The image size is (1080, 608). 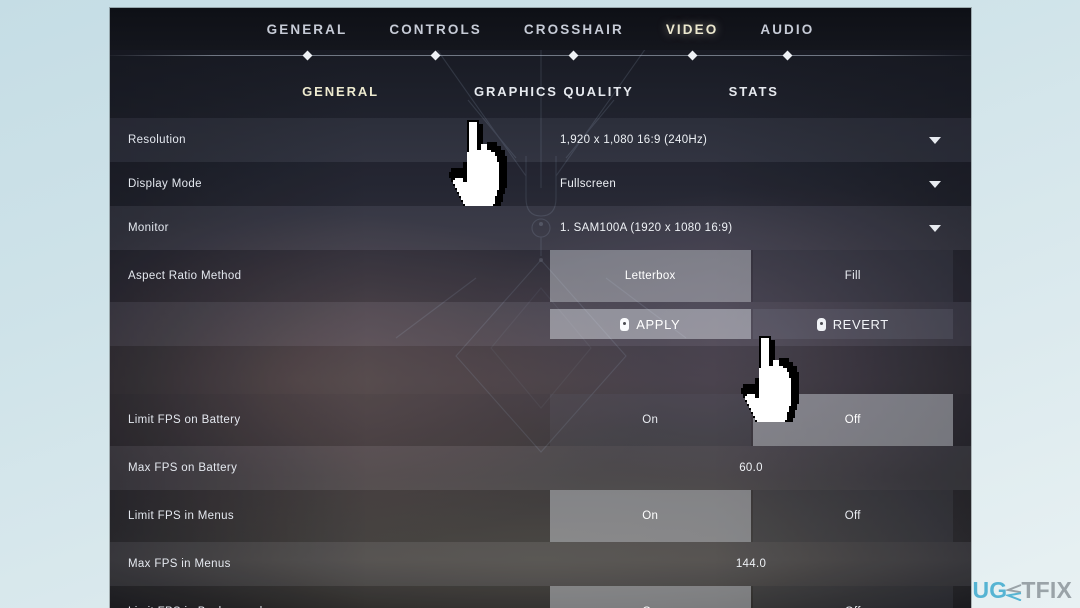 I want to click on setting-number-value: 144.0, so click(x=751, y=564).